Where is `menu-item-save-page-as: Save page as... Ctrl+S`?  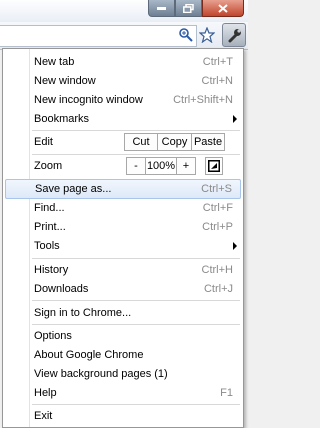
menu-item-save-page-as: Save page as... Ctrl+S is located at coordinates (123, 189).